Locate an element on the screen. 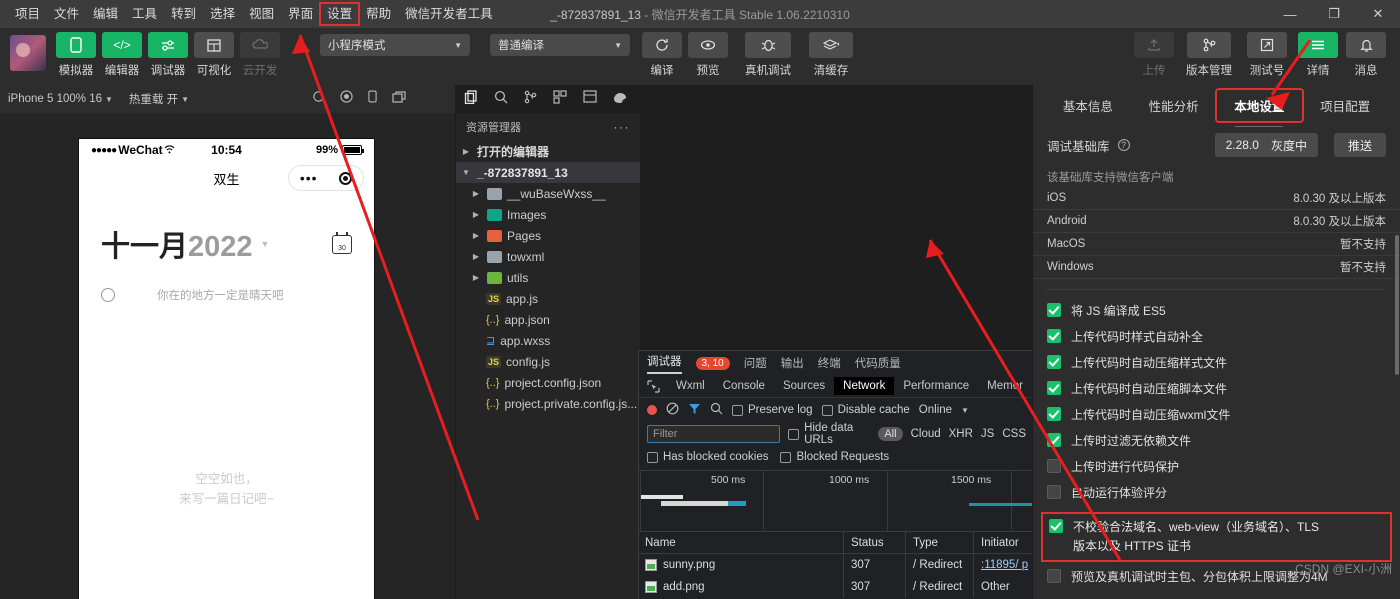 This screenshot has height=599, width=1400. setting-checkbox-row: 自动运行体验评分 is located at coordinates (1216, 497).